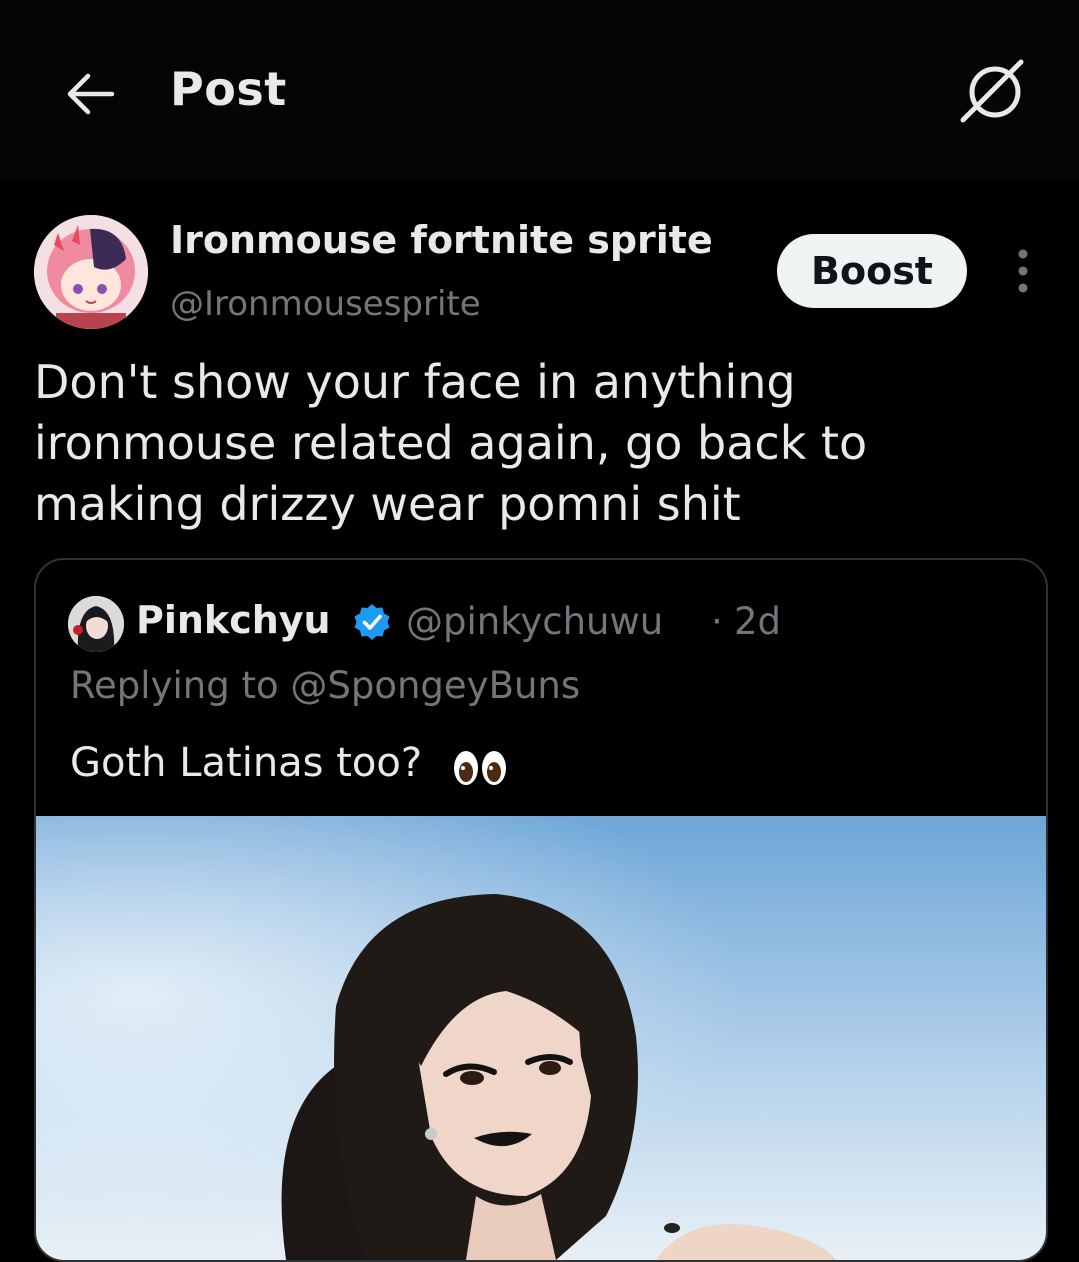 The width and height of the screenshot is (1079, 1262). Describe the element at coordinates (535, 621) in the screenshot. I see `quoted-author-handle: @pinkychuwu` at that location.